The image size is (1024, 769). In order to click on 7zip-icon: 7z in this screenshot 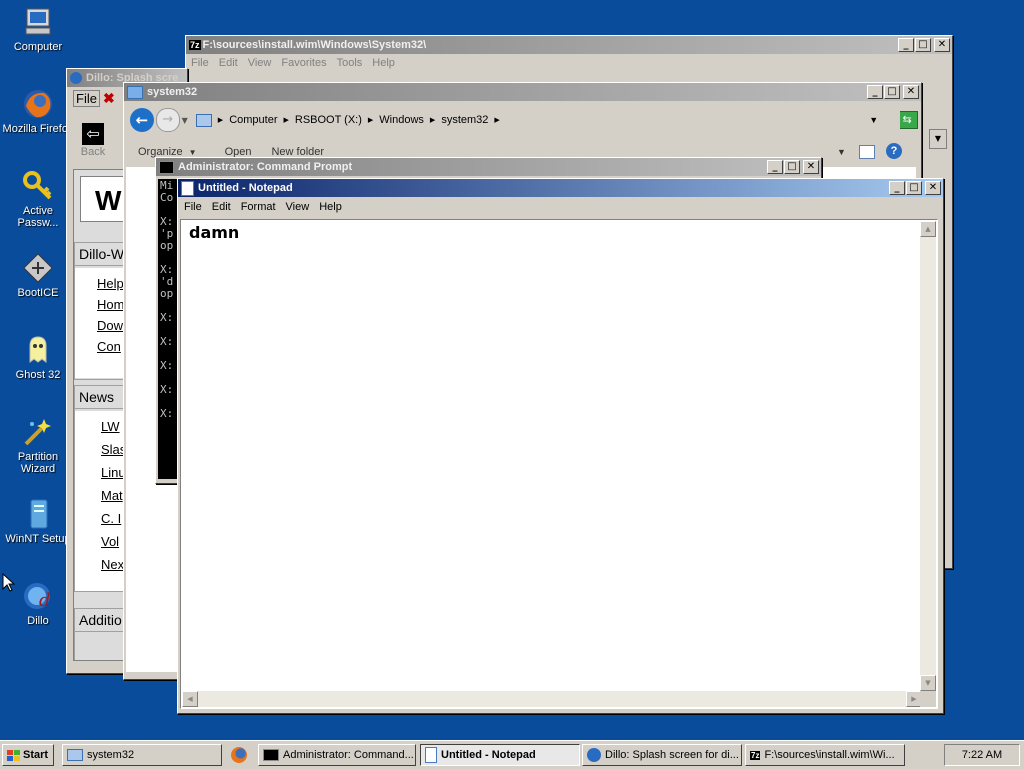, I will do `click(755, 755)`.